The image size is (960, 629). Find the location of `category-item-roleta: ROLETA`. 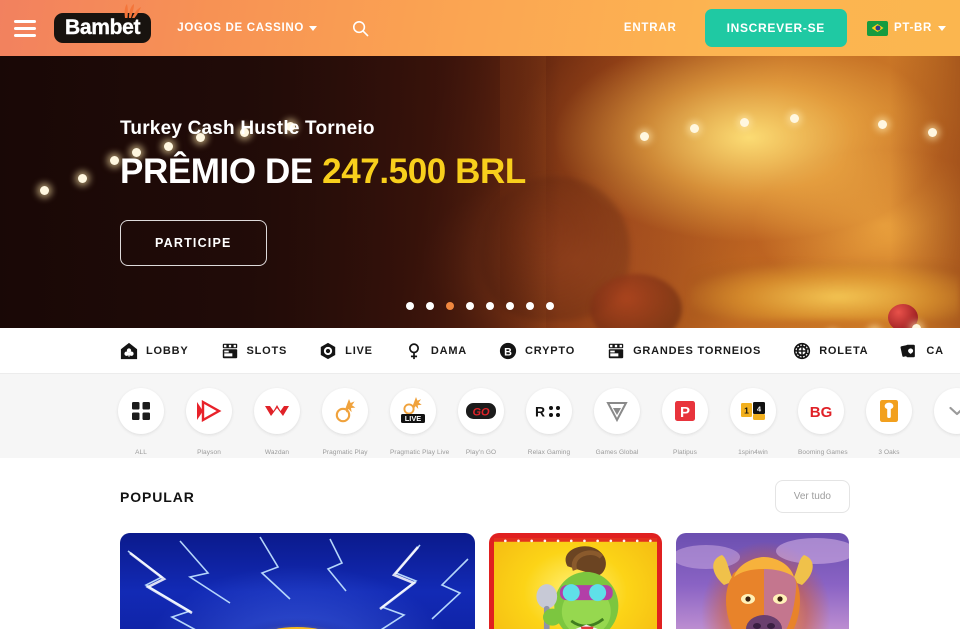

category-item-roleta: ROLETA is located at coordinates (830, 351).